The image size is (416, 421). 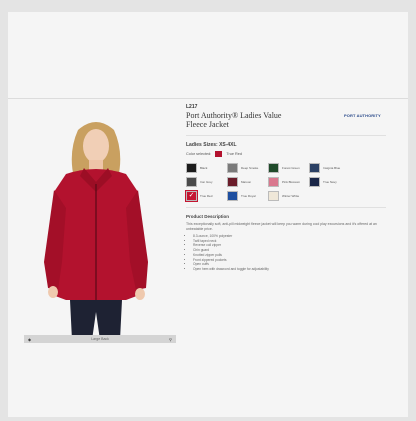 I want to click on color-swatch: Deep Smoke, so click(x=247, y=167).